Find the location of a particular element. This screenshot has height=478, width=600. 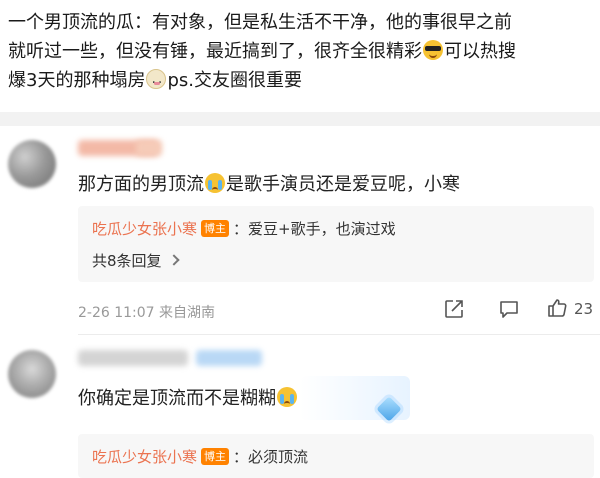

reply-line: 吃瓜少女张小寒 博主 ：必须顶流 is located at coordinates (200, 456).